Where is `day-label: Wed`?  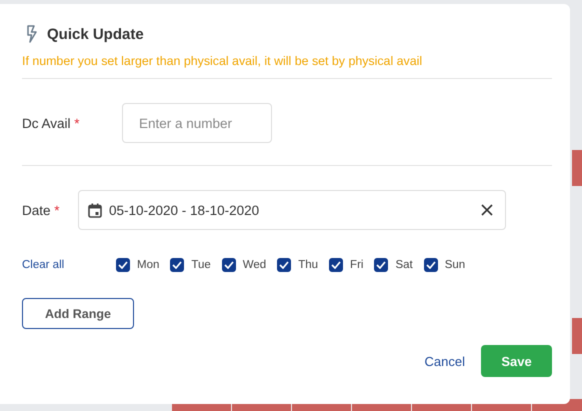 day-label: Wed is located at coordinates (254, 265).